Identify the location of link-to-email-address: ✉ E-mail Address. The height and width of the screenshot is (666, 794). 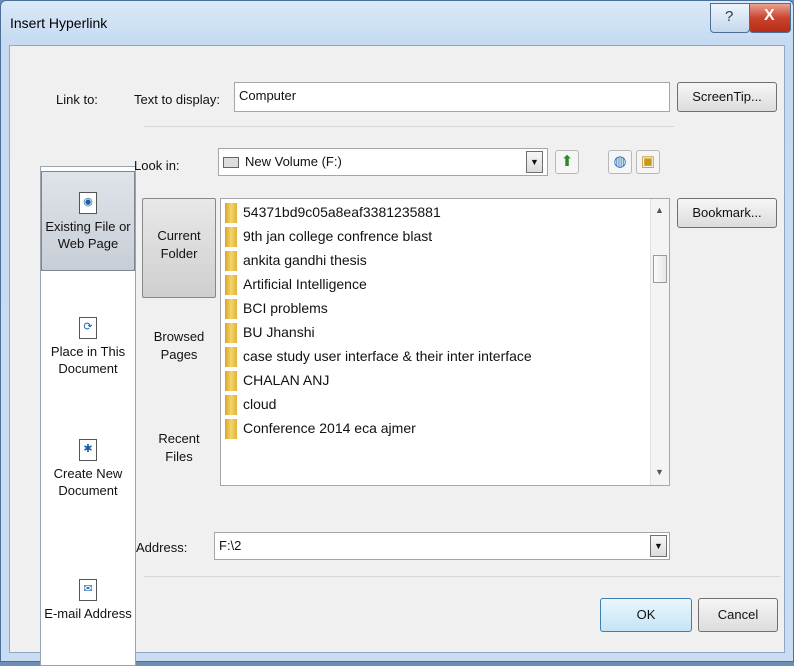
(88, 614).